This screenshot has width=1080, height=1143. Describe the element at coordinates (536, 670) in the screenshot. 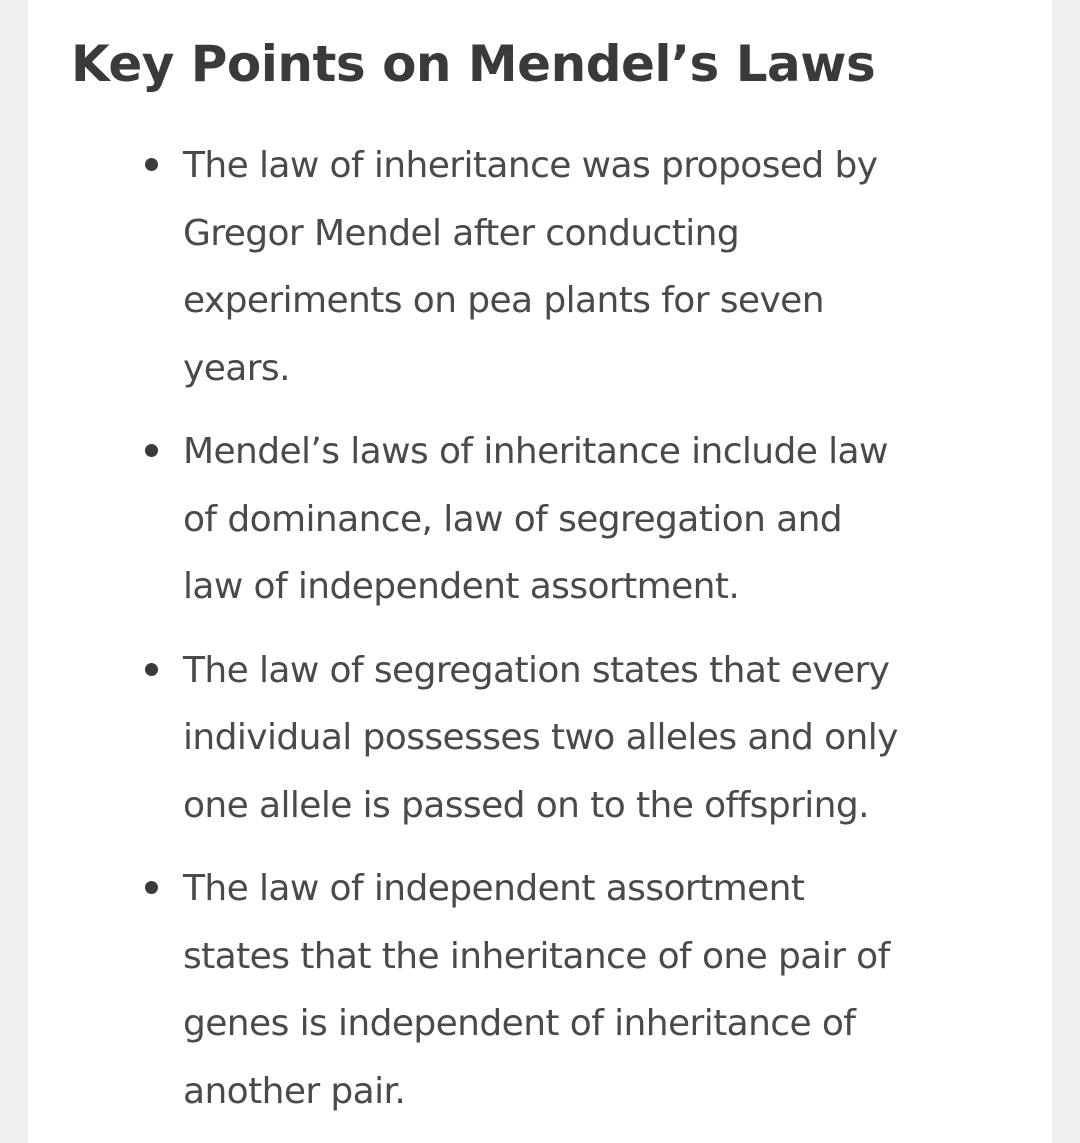

I see `list-item-line: The law of segregation states that every` at that location.